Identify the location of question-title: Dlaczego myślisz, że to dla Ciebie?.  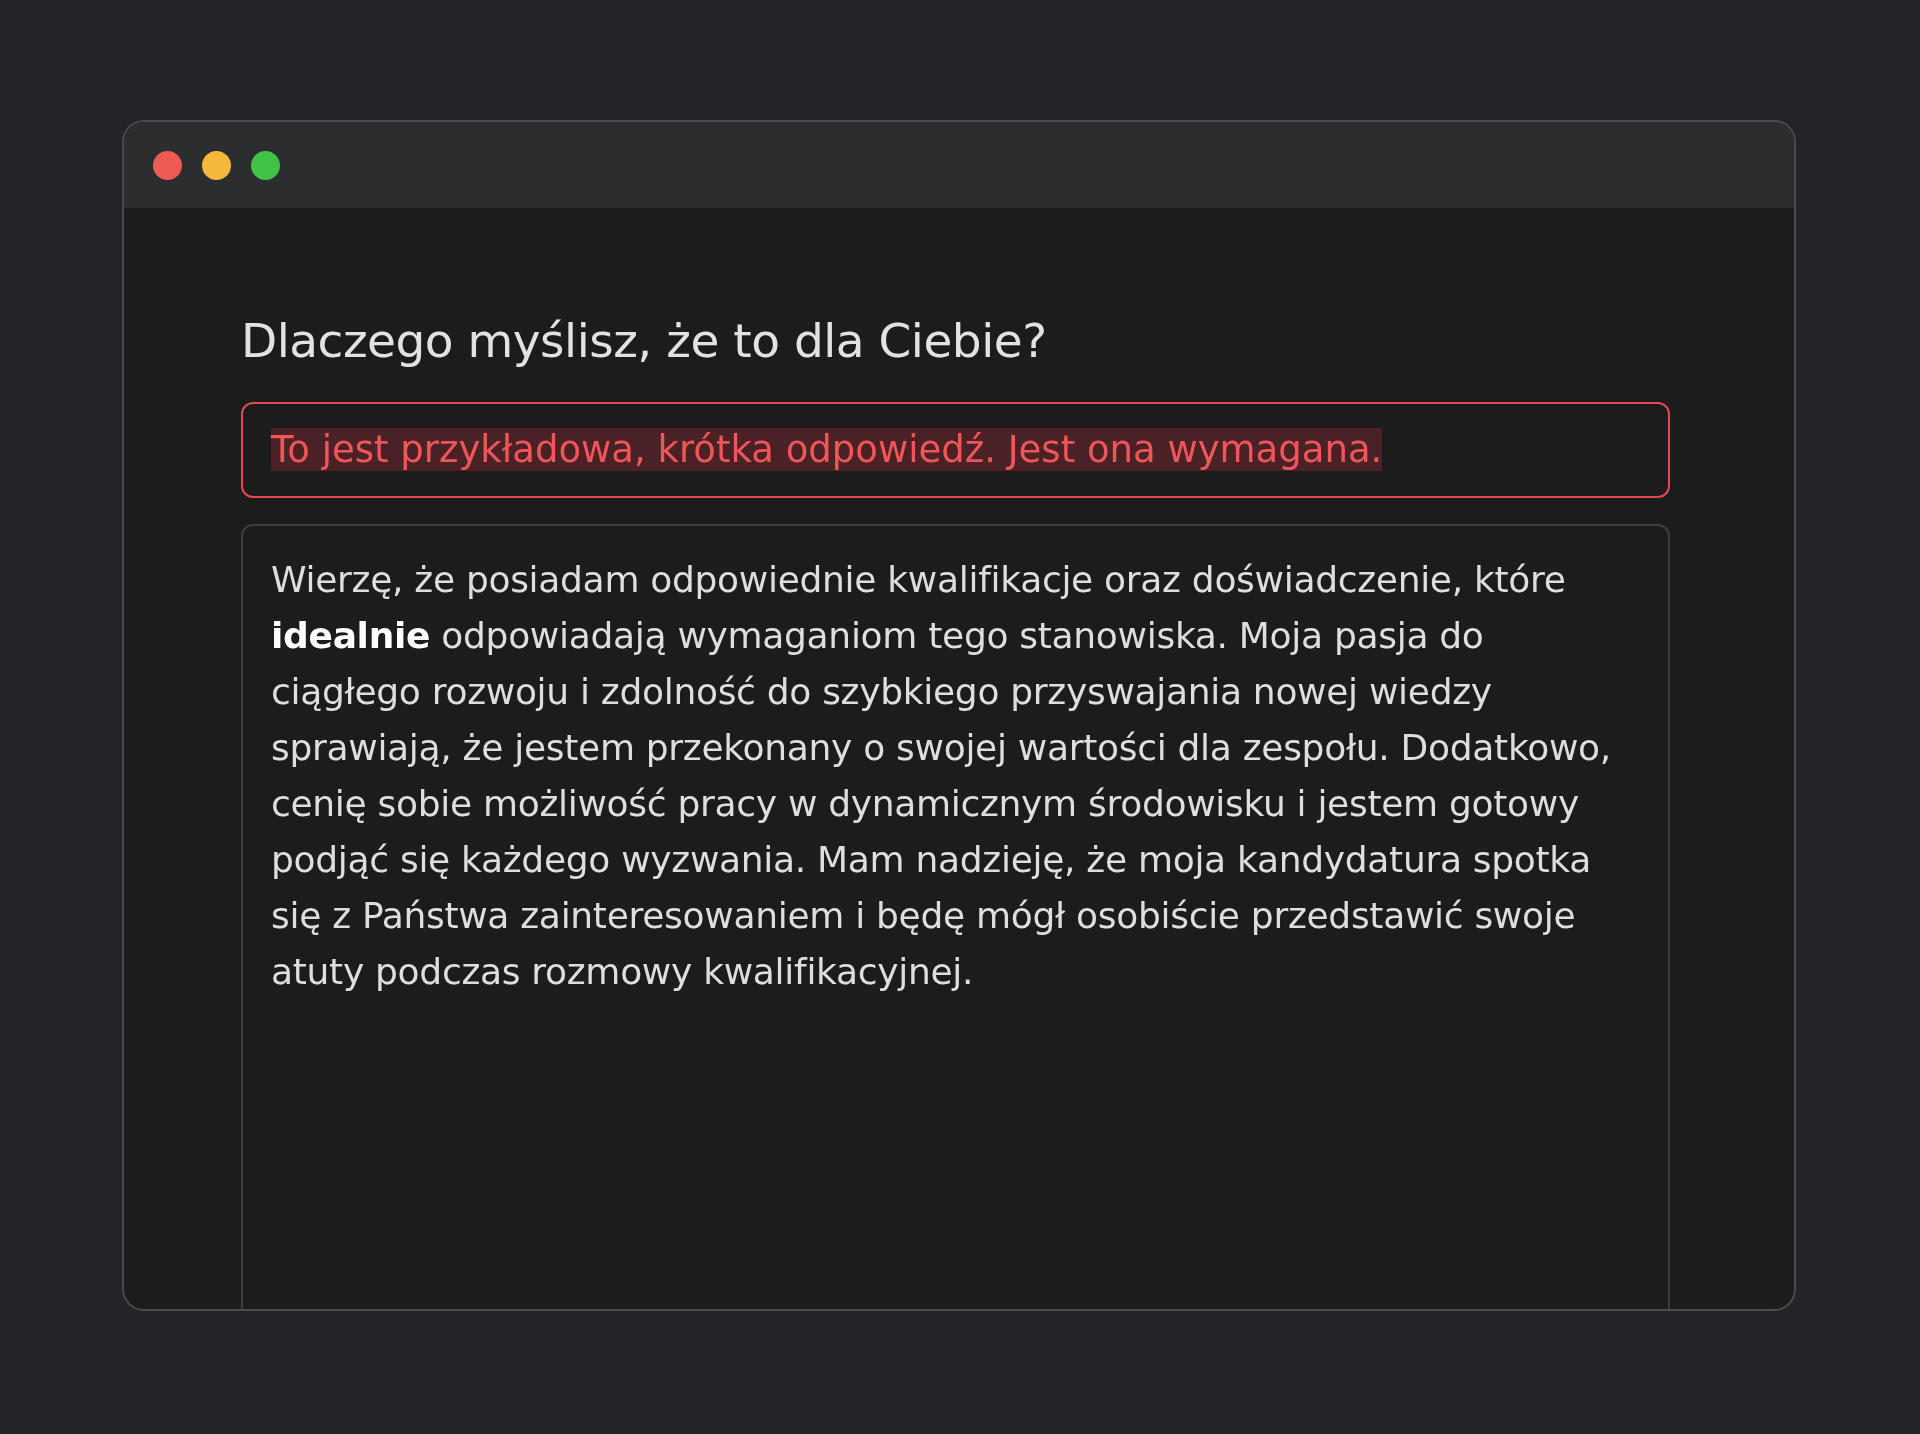
(644, 340).